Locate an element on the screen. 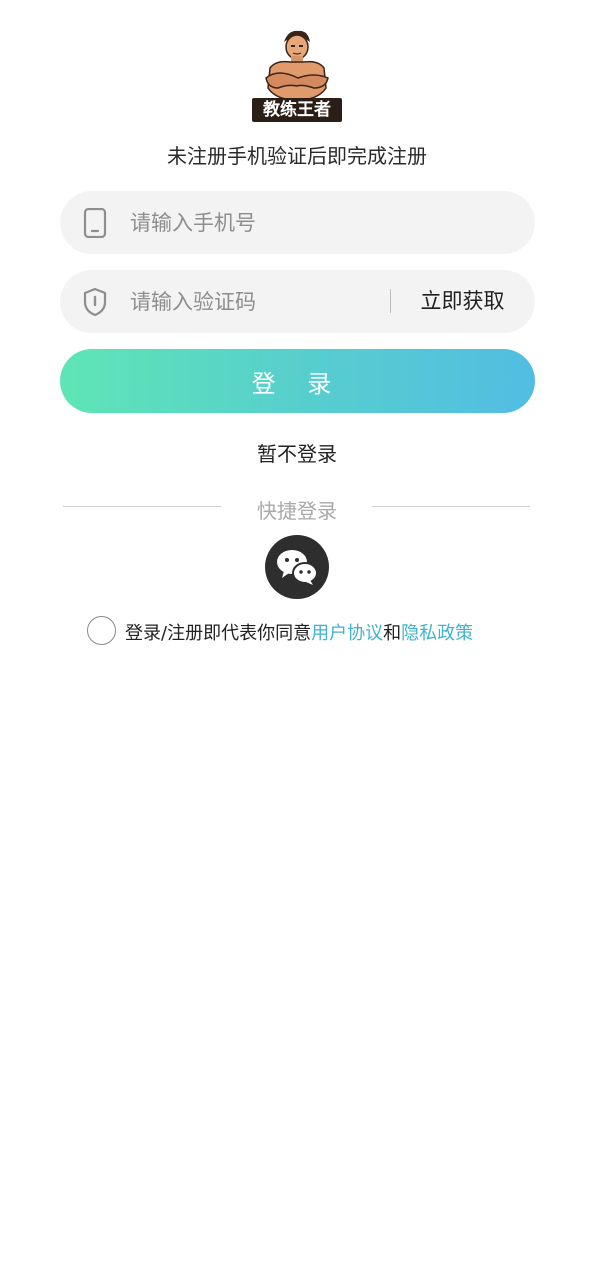 The width and height of the screenshot is (594, 1280). divider-right is located at coordinates (451, 506).